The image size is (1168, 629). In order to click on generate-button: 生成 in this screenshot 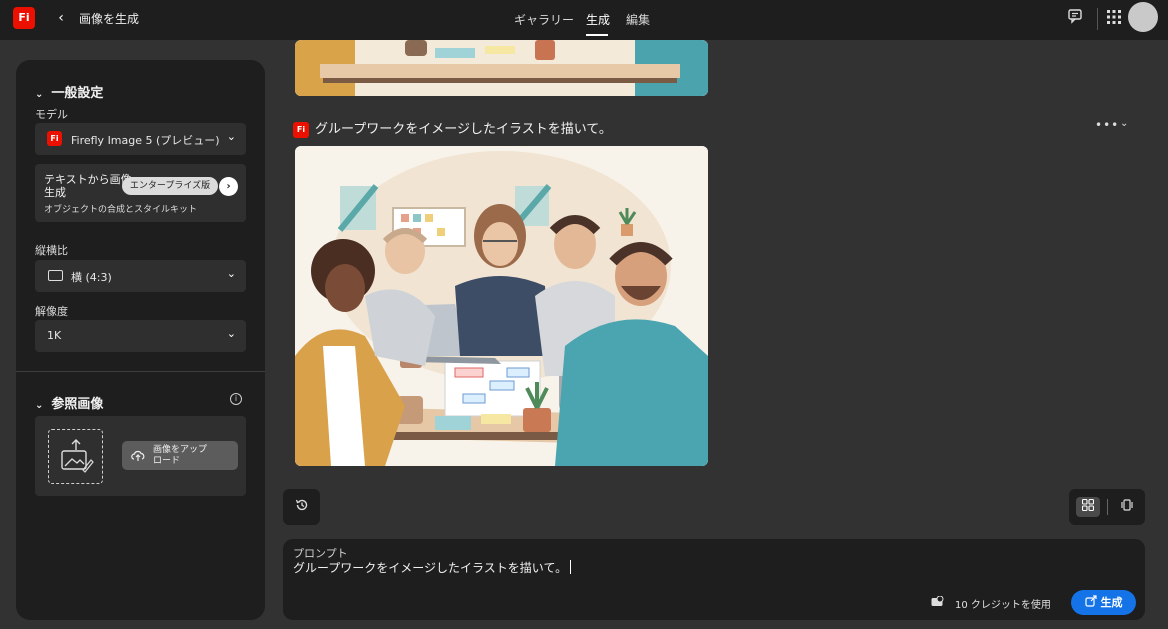, I will do `click(1103, 602)`.